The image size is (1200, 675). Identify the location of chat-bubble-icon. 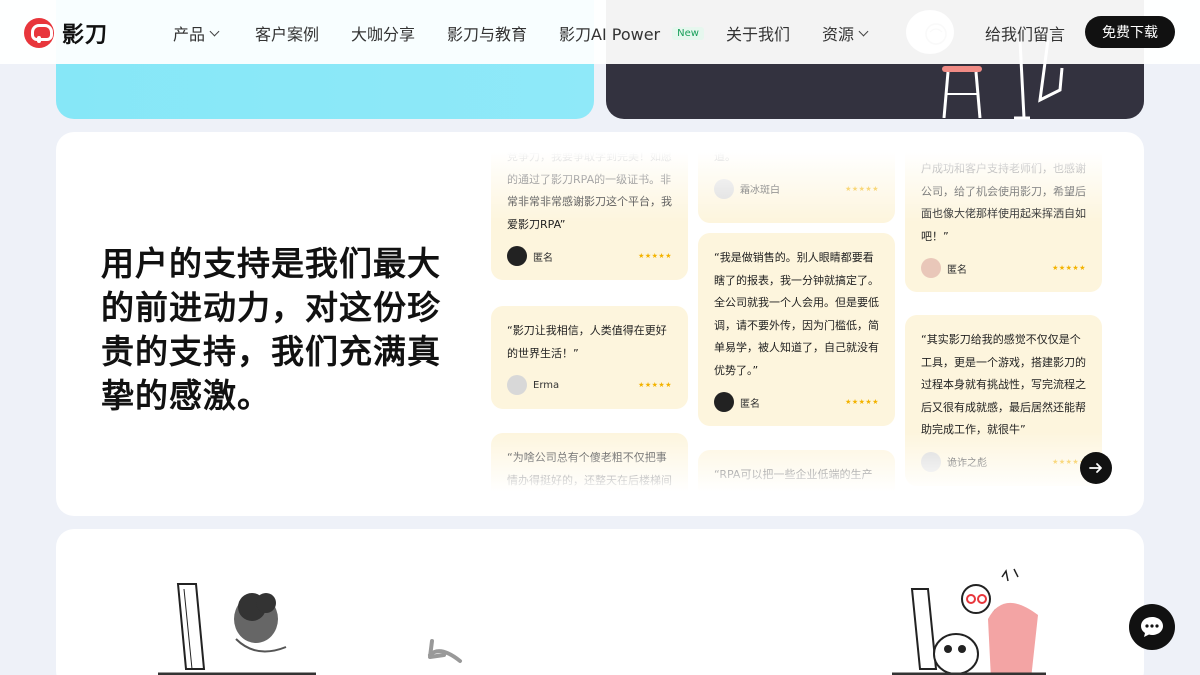
(1152, 627).